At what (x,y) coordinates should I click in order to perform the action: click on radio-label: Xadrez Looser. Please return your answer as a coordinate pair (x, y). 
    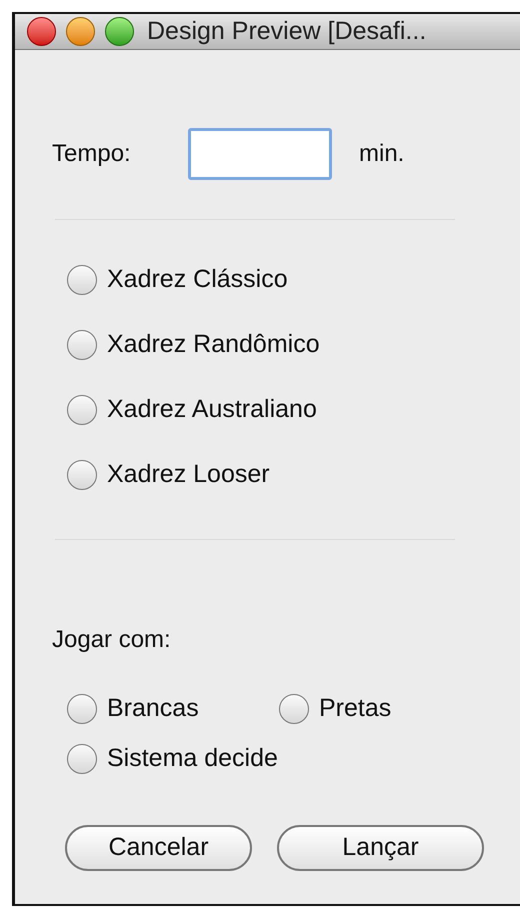
    Looking at the image, I should click on (188, 475).